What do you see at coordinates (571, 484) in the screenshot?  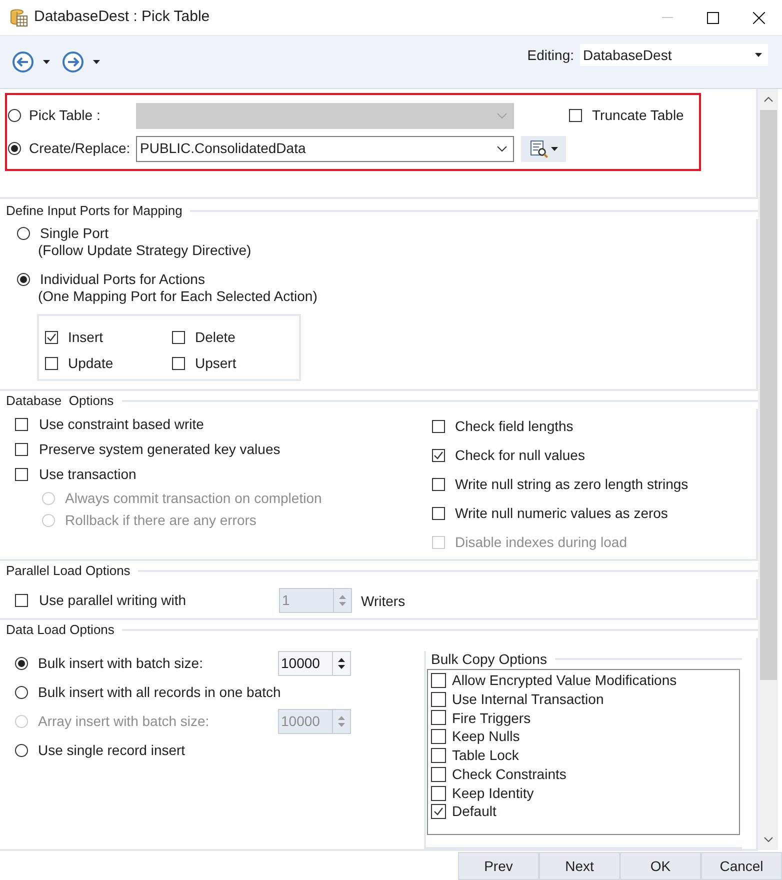 I see `checkbox-label: Write null string as zero length strings` at bounding box center [571, 484].